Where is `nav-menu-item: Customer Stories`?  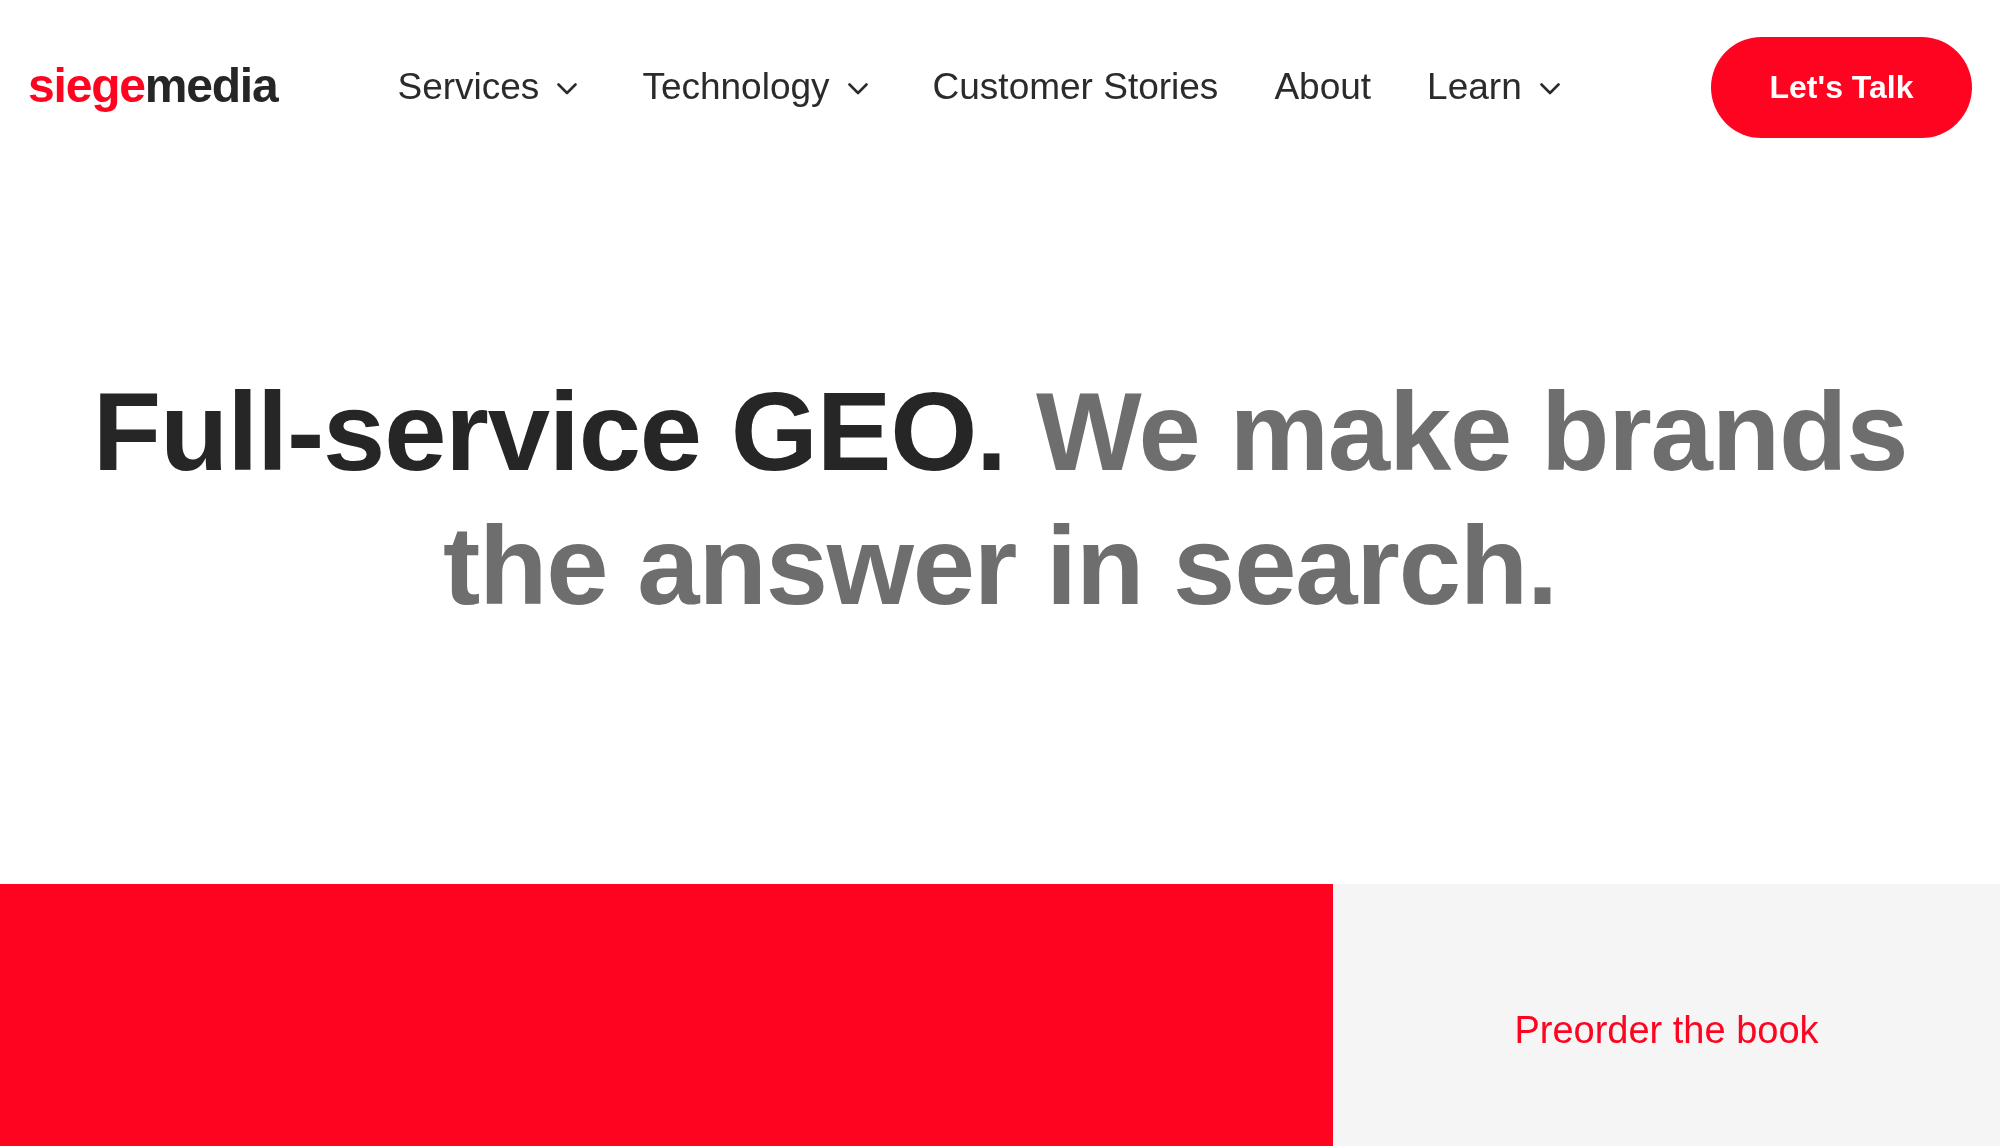
nav-menu-item: Customer Stories is located at coordinates (1075, 87).